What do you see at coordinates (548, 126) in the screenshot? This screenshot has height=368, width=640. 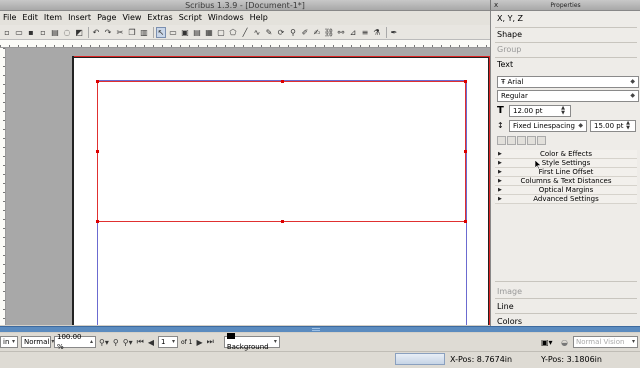 I see `line-spacing-mode-select: Fixed Linespacing ◆` at bounding box center [548, 126].